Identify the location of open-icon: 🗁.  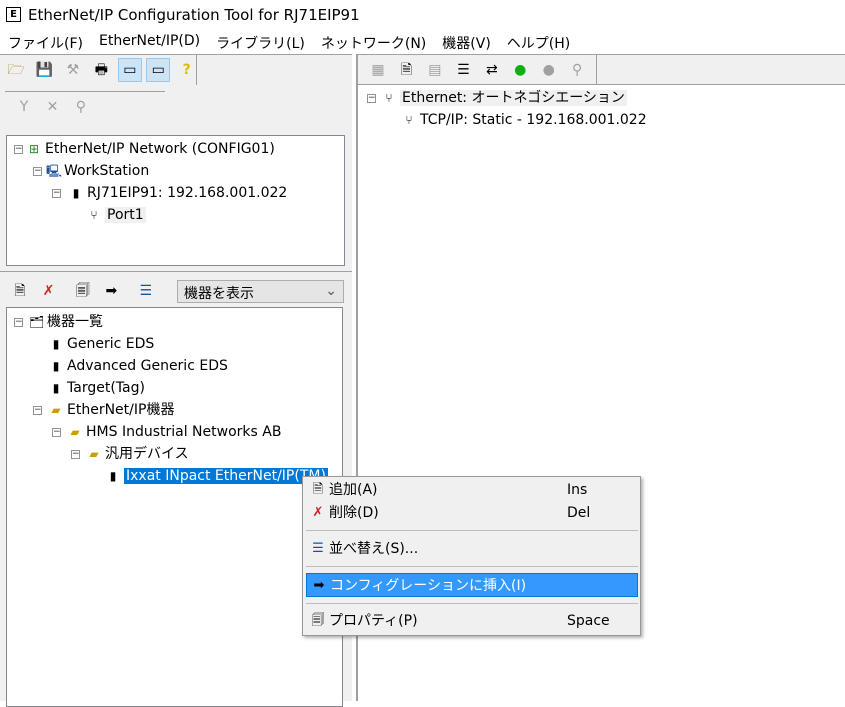
(16, 71).